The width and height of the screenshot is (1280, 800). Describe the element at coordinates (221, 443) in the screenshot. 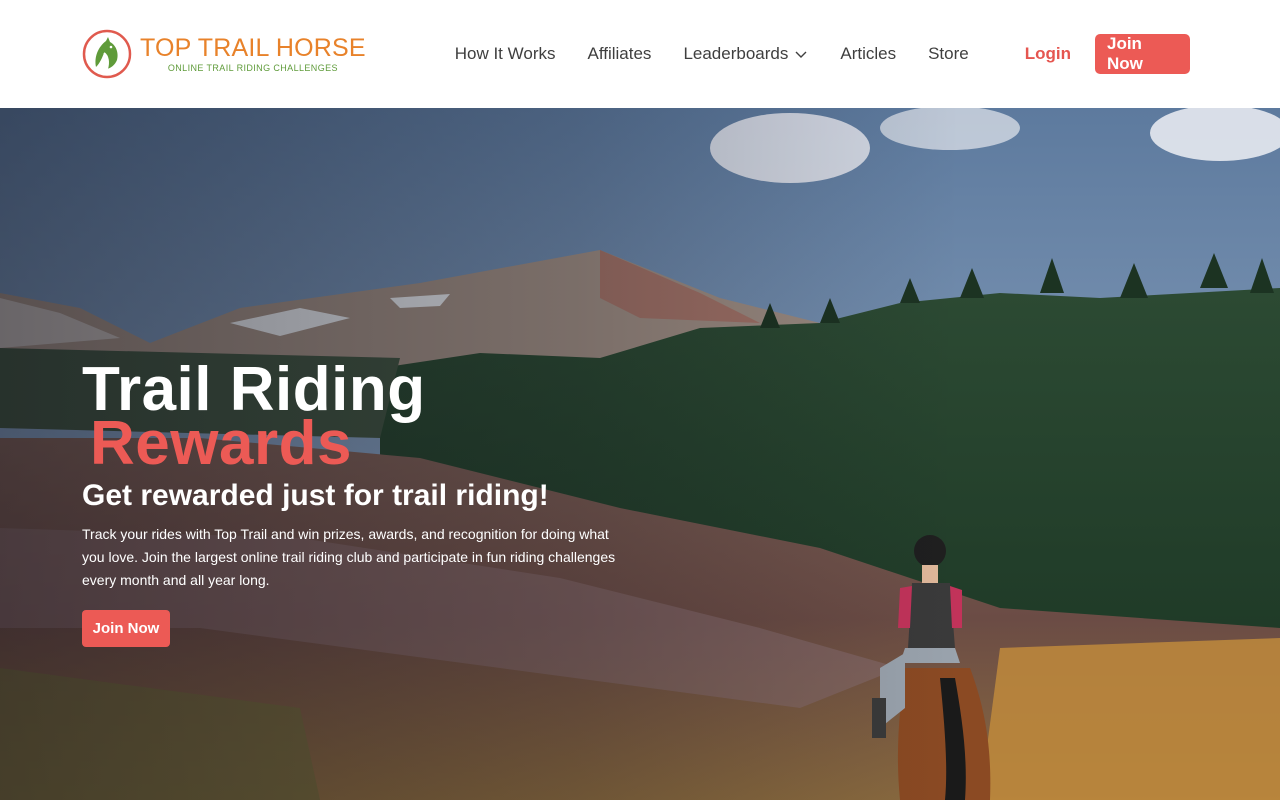

I see `hero-accent-title: Rewards` at that location.